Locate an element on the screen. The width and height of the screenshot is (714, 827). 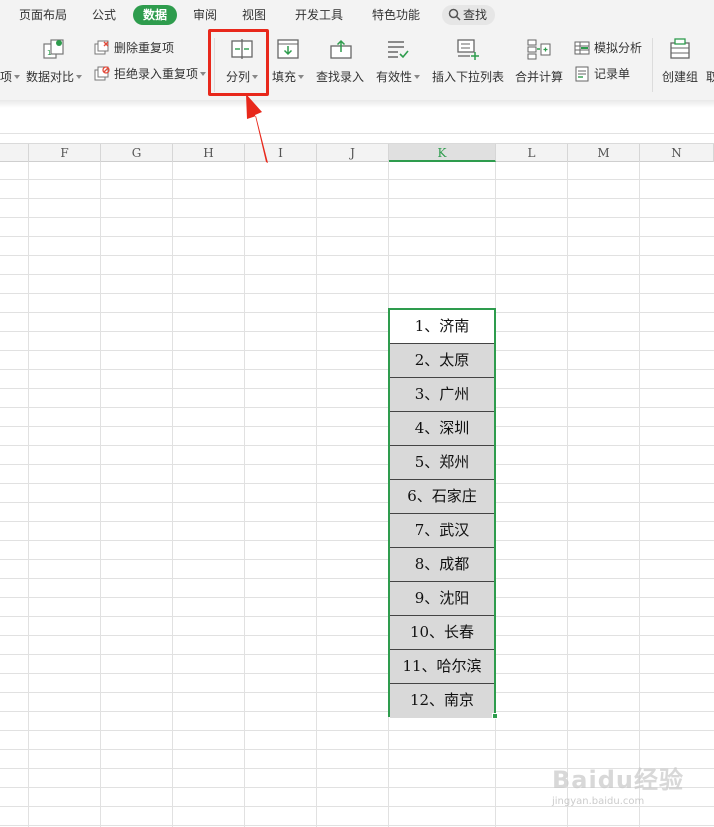
tab-review: 审阅 is located at coordinates (205, 15).